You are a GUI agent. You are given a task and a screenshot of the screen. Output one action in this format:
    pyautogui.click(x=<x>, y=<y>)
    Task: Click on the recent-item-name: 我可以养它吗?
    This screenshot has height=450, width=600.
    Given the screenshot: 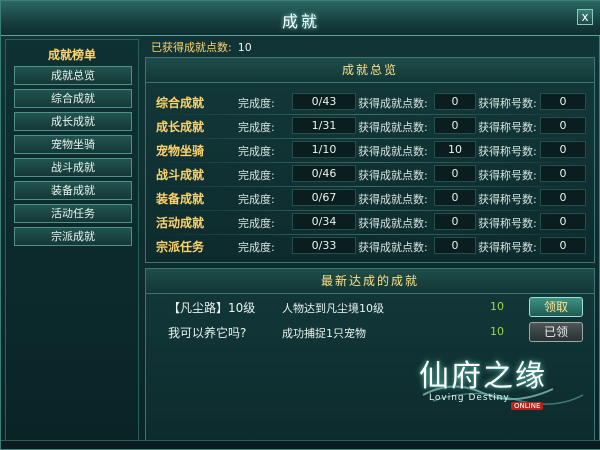 What is the action you would take?
    pyautogui.click(x=207, y=333)
    